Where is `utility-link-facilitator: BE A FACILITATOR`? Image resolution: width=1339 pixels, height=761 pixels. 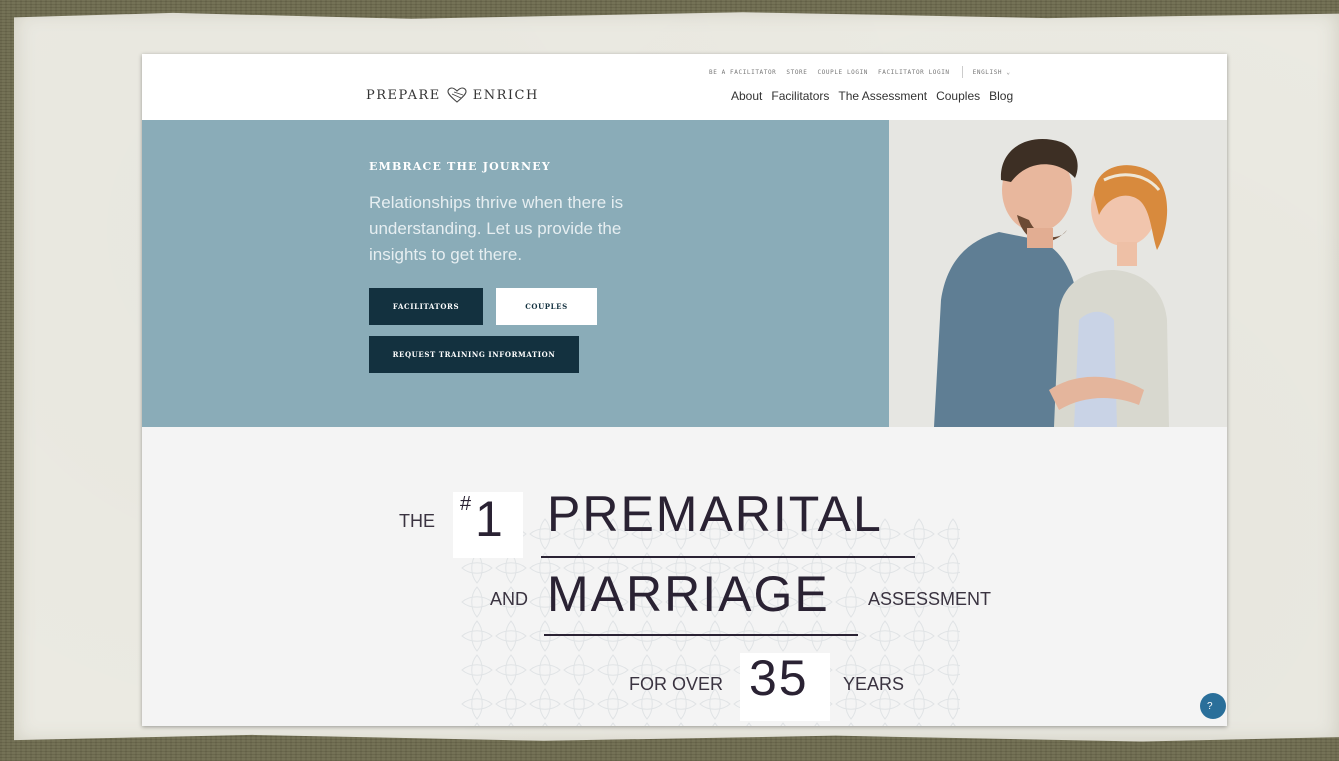
utility-link-facilitator: BE A FACILITATOR is located at coordinates (742, 72).